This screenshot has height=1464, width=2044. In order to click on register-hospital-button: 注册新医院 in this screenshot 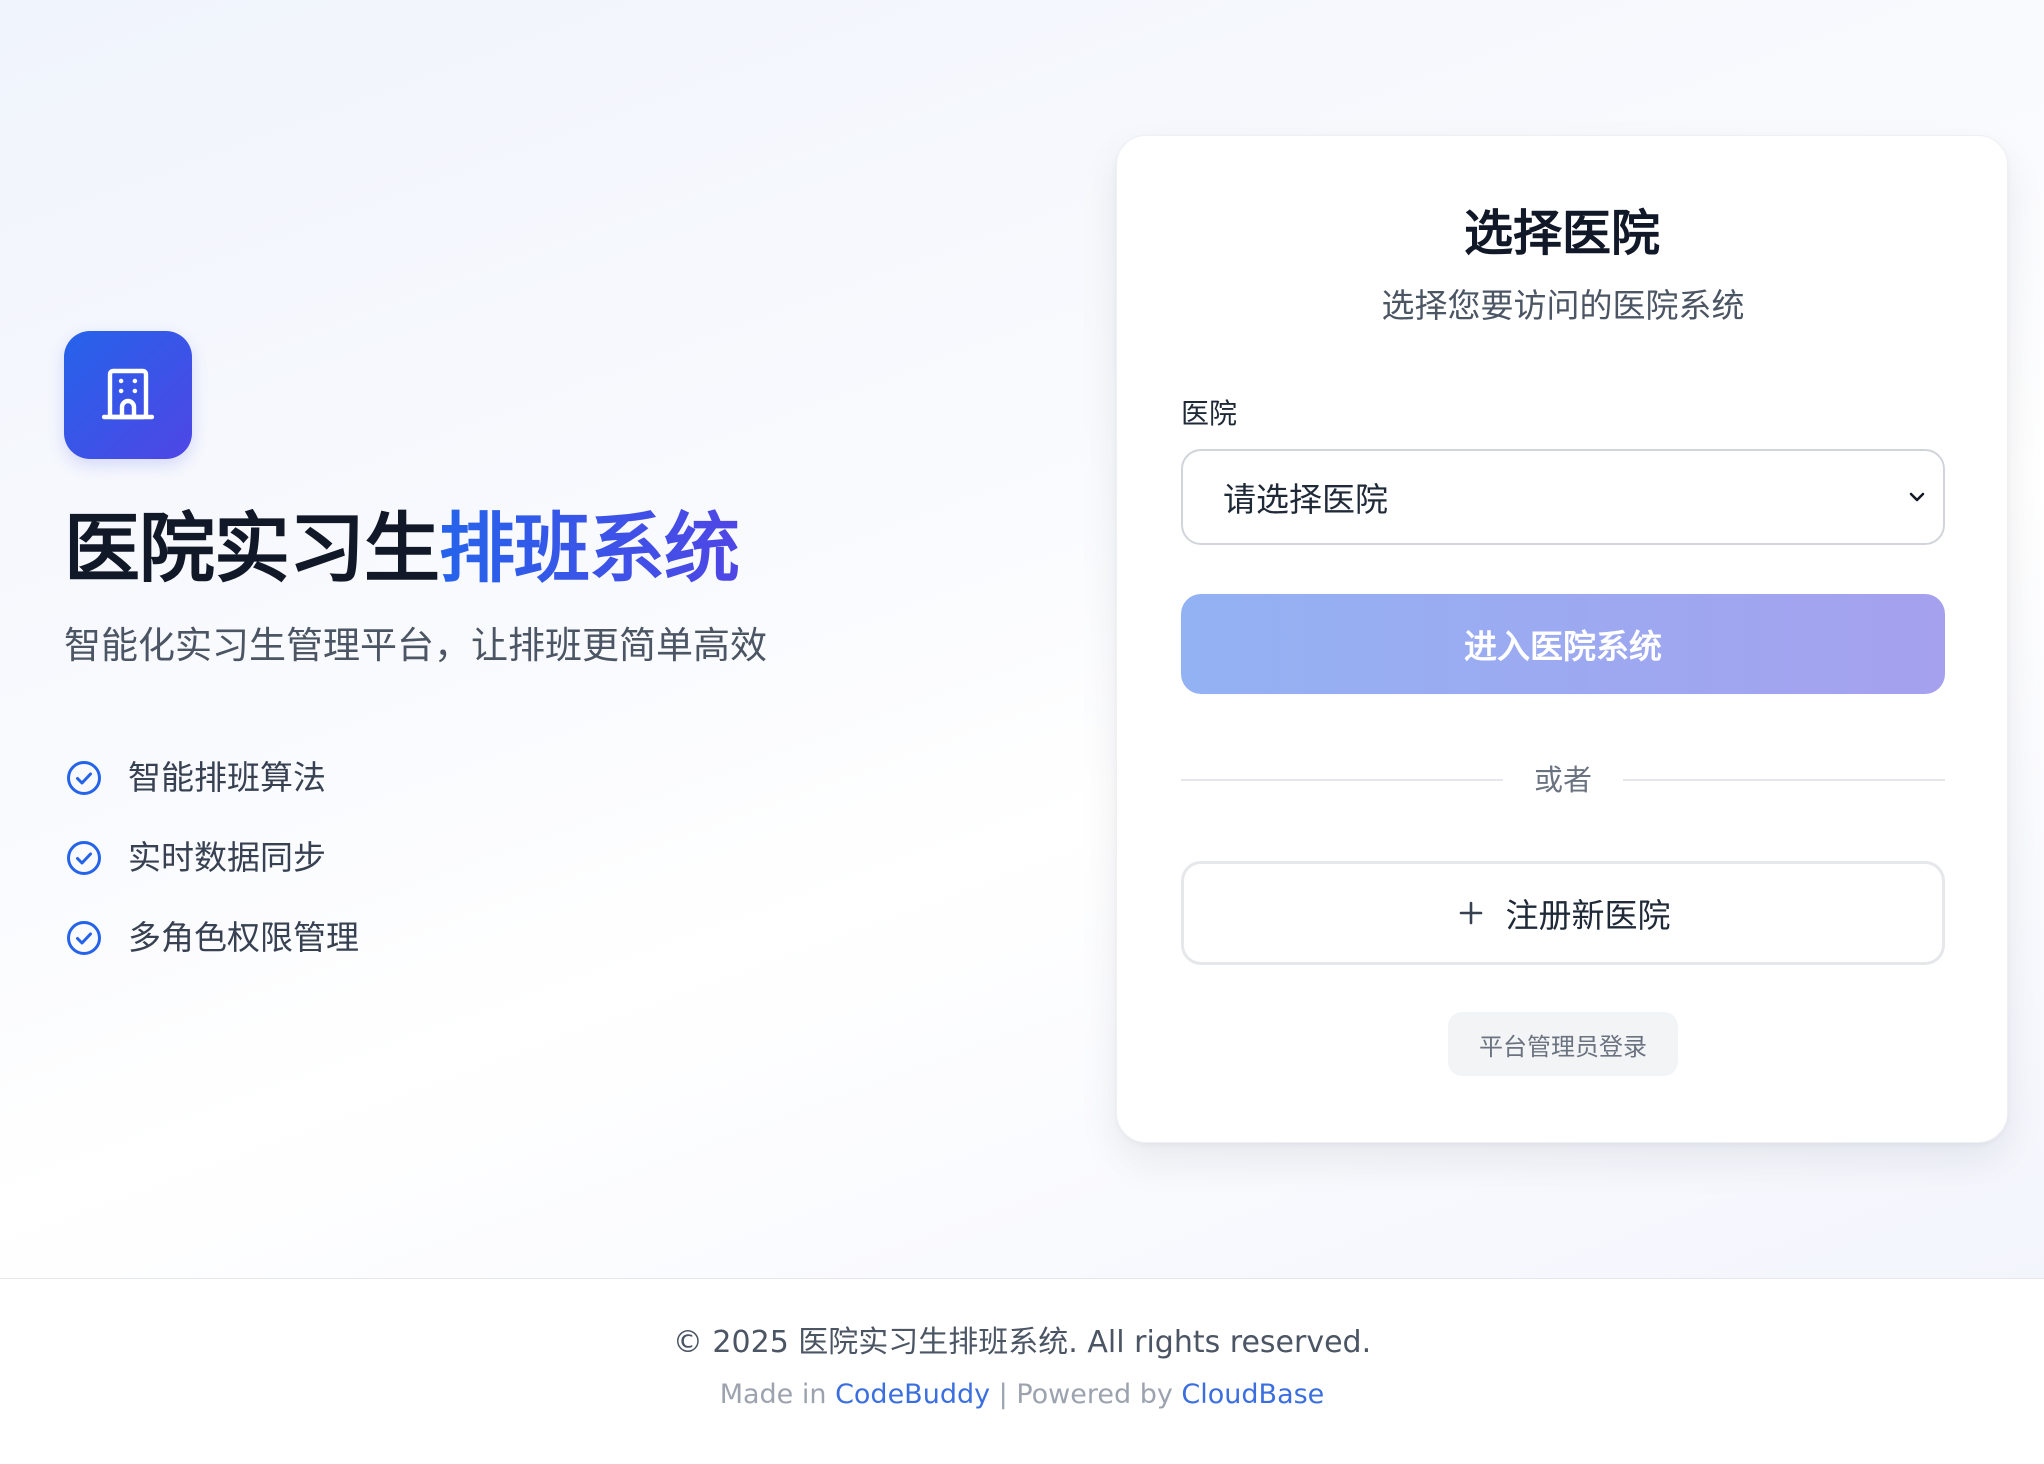, I will do `click(1563, 913)`.